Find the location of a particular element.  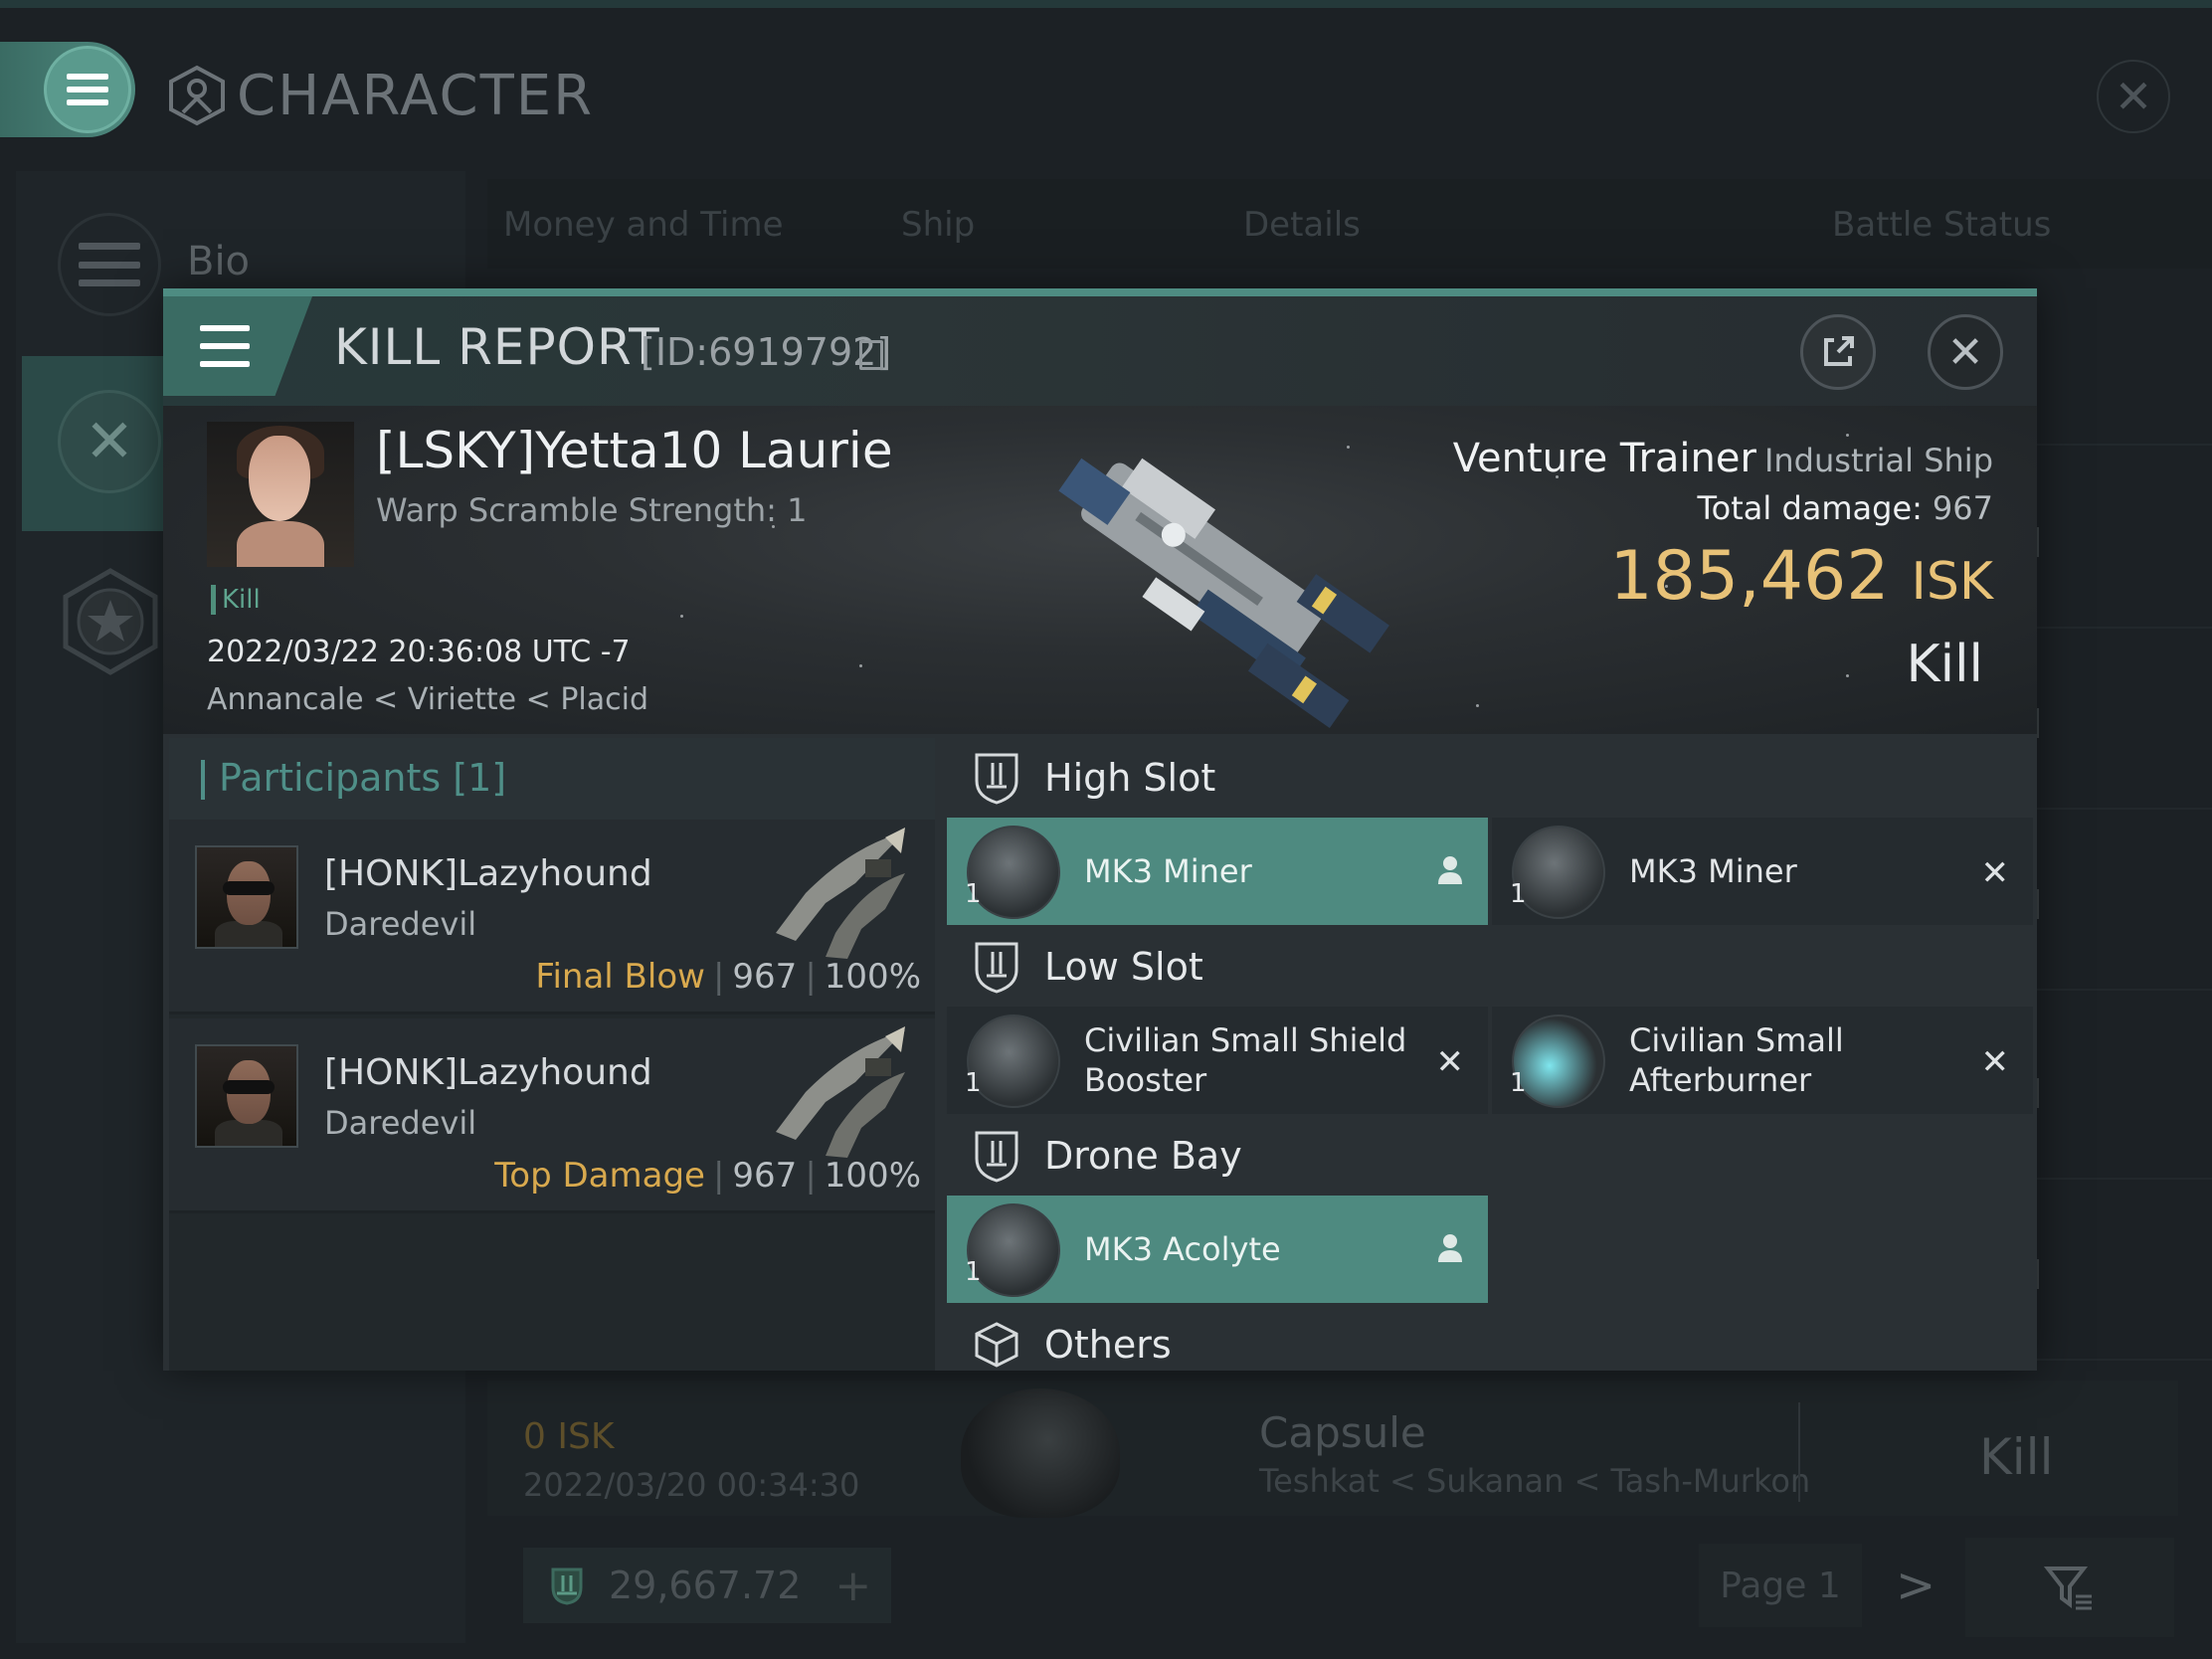

high-slot-title: High Slot is located at coordinates (1130, 778).